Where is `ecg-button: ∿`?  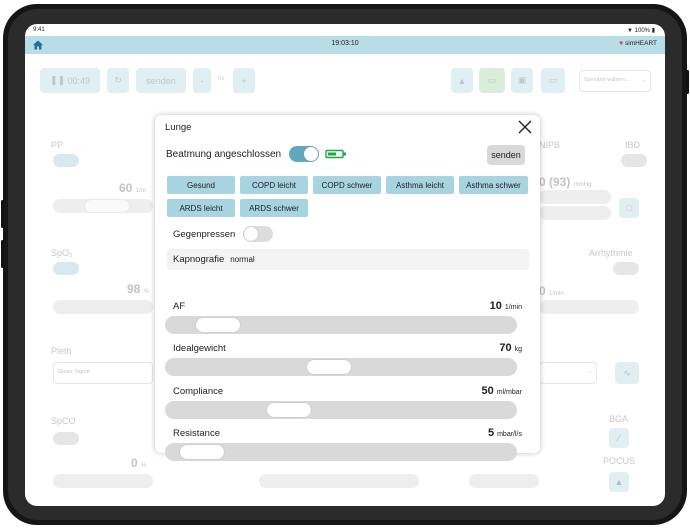 ecg-button: ∿ is located at coordinates (627, 373).